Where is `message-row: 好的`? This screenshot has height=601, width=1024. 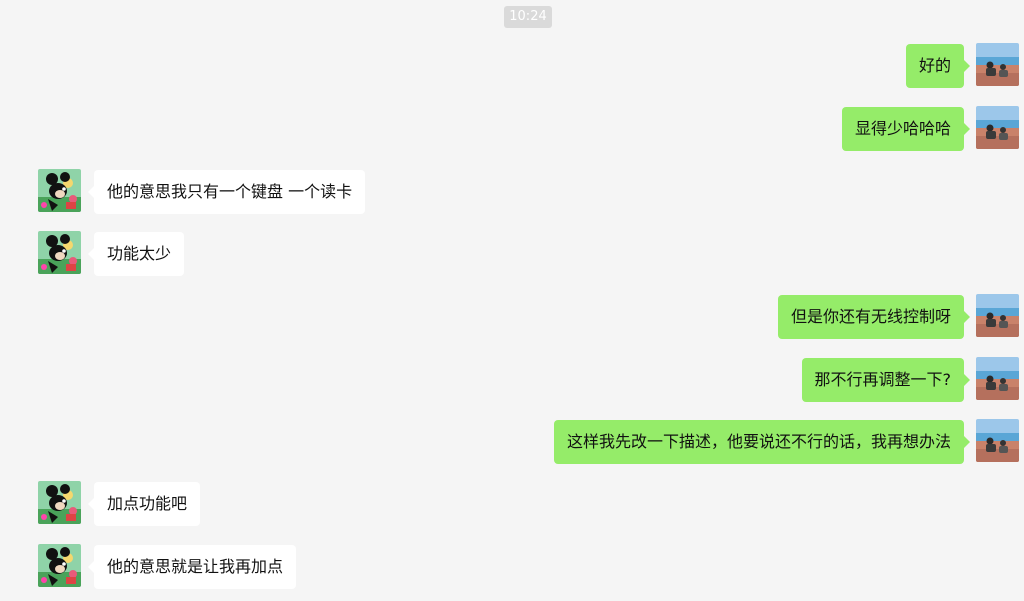
message-row: 好的 is located at coordinates (512, 67).